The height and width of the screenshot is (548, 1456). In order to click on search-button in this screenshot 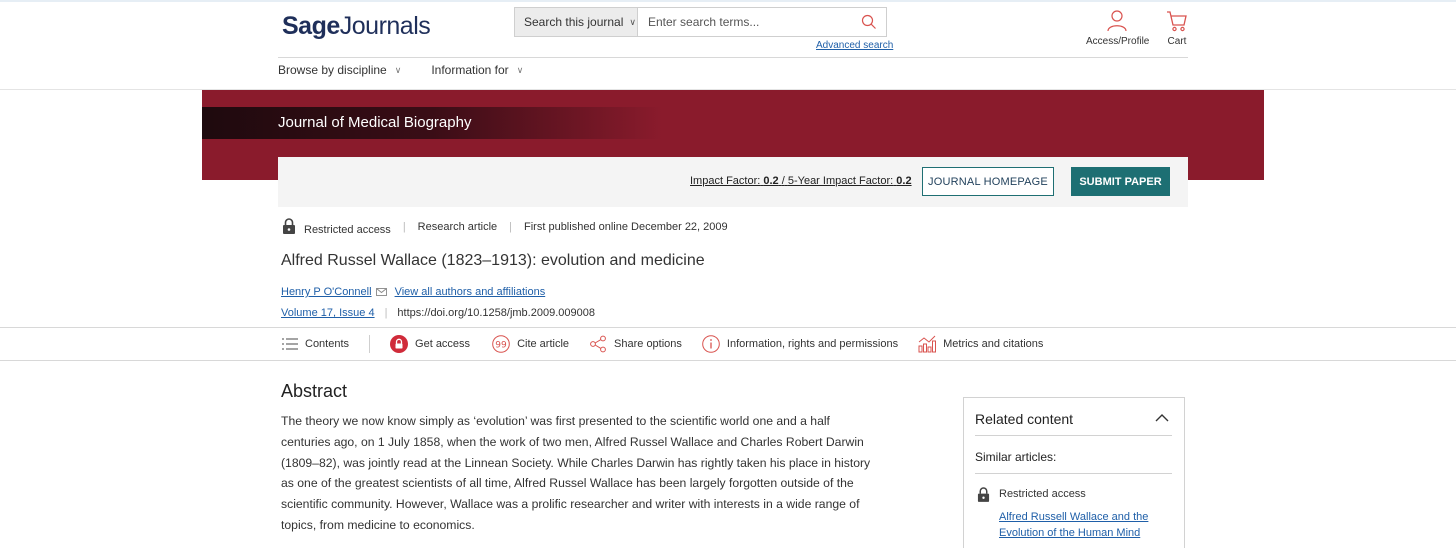, I will do `click(869, 22)`.